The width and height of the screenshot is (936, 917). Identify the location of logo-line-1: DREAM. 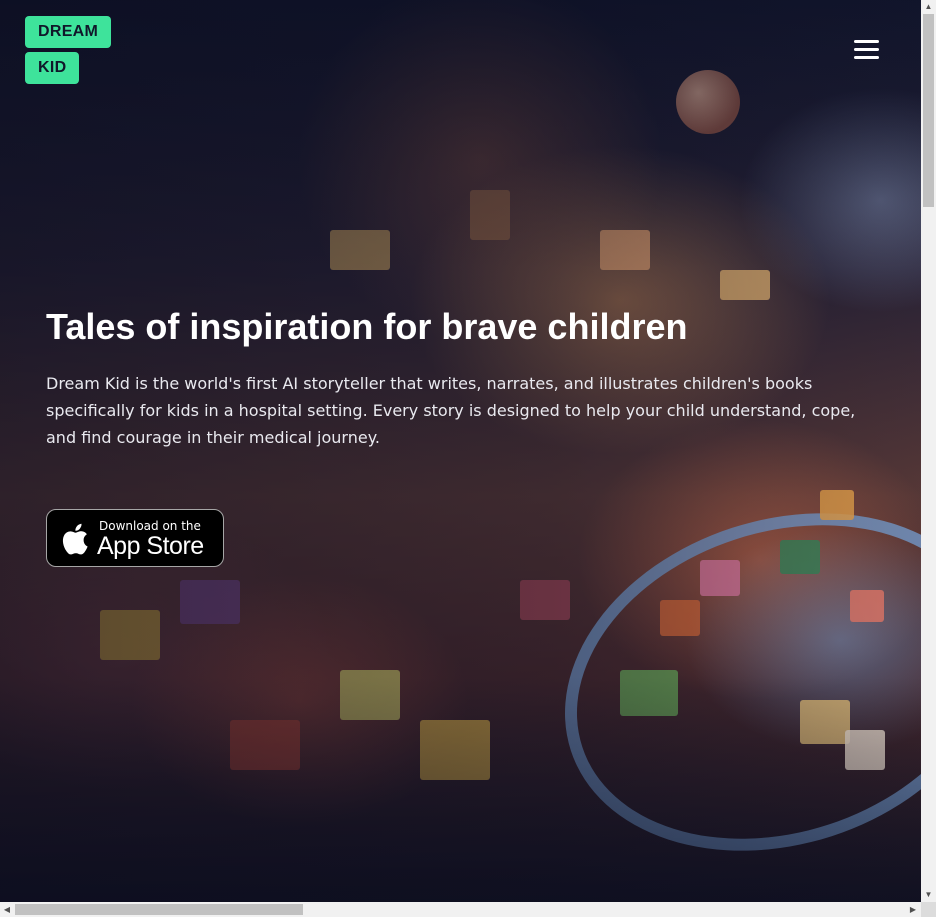
(68, 32).